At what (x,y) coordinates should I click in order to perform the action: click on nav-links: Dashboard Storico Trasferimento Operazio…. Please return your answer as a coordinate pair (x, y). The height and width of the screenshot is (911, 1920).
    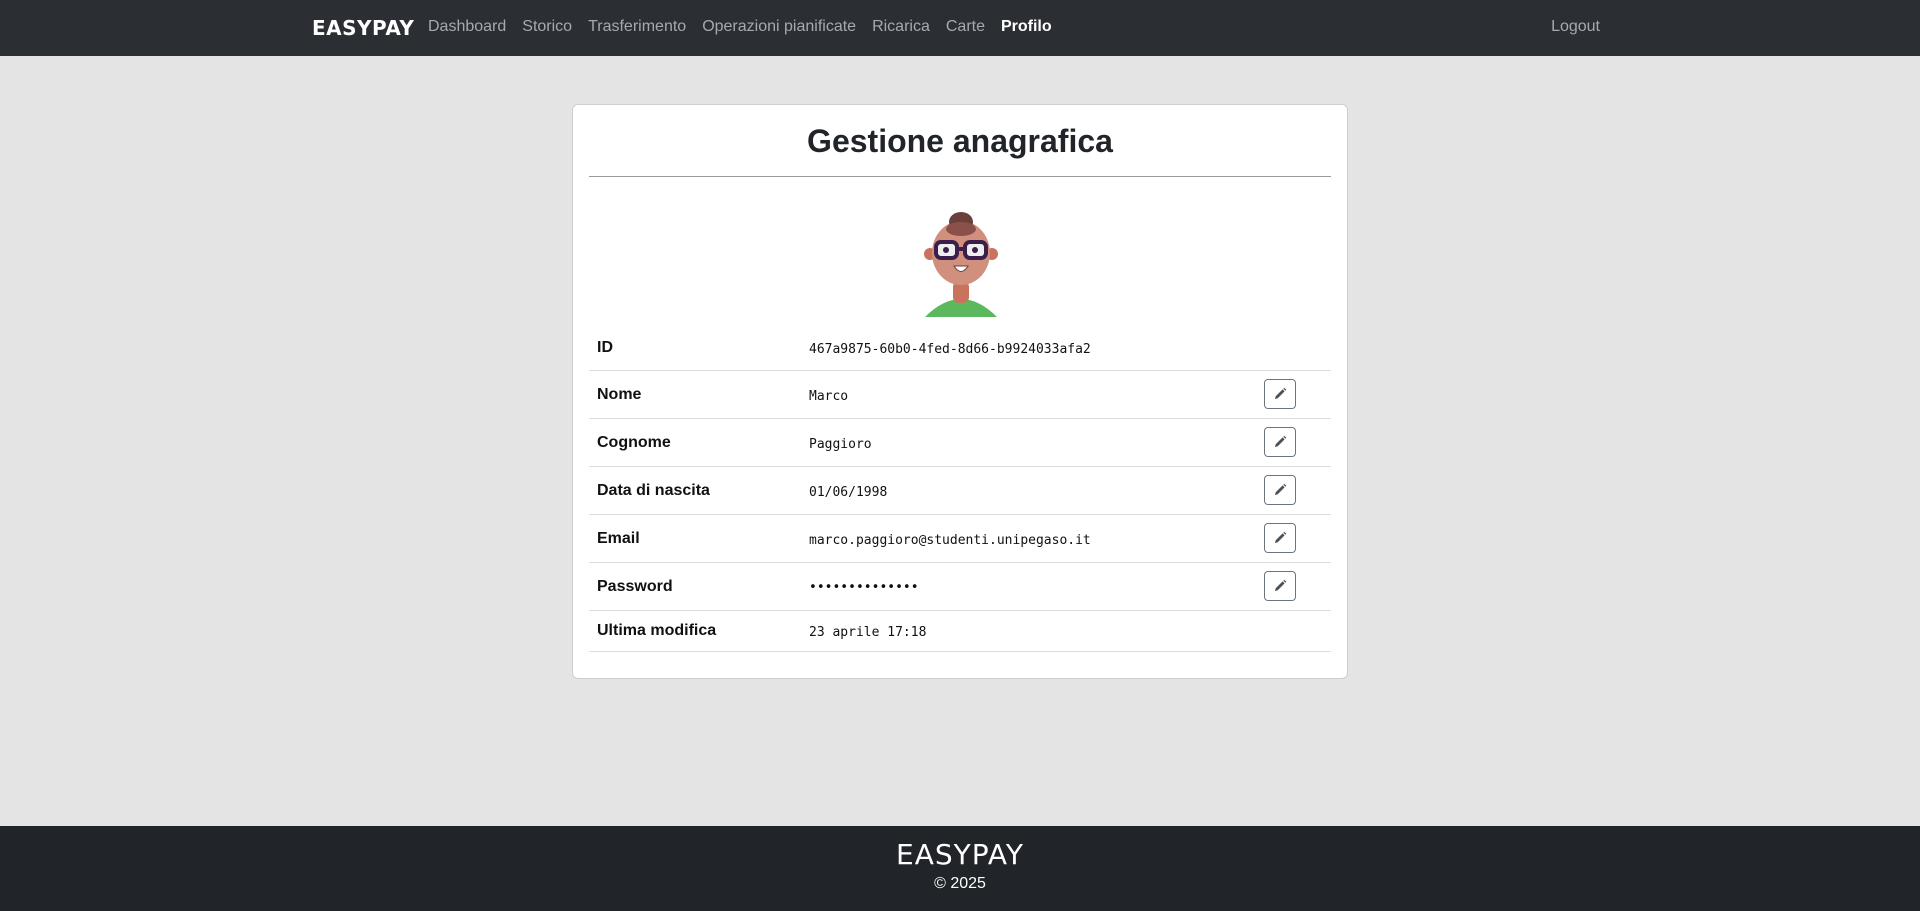
    Looking at the image, I should click on (740, 27).